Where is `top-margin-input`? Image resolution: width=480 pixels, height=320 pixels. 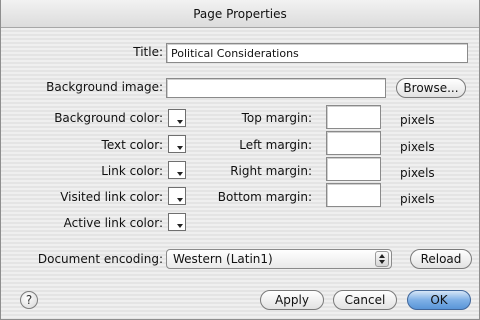 top-margin-input is located at coordinates (353, 117).